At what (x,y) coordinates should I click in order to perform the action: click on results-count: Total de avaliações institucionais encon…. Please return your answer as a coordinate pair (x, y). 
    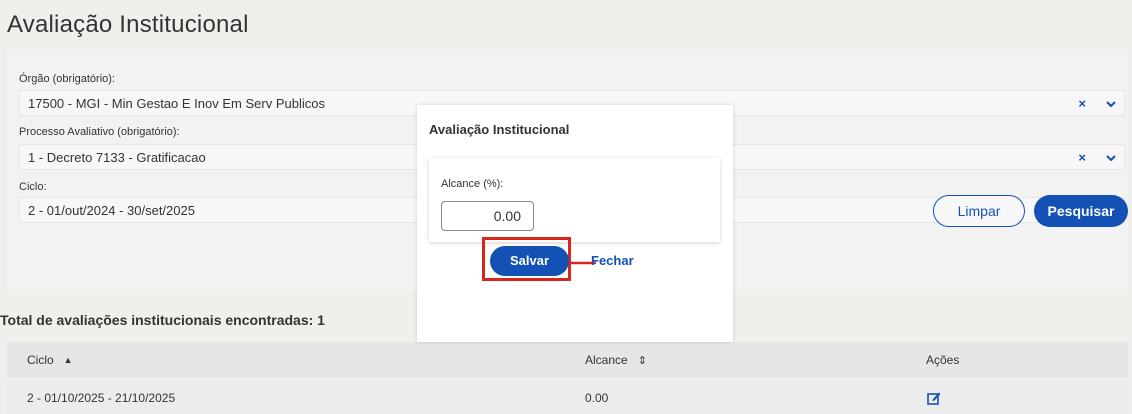
    Looking at the image, I should click on (162, 320).